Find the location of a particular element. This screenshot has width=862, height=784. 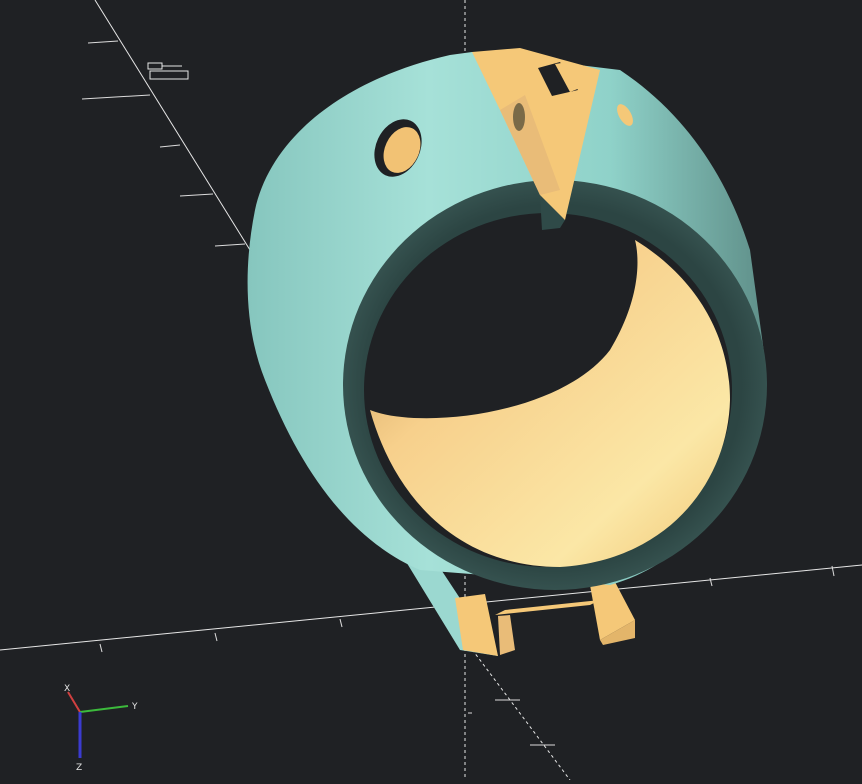

gizmo-y-label: Y is located at coordinates (134, 707).